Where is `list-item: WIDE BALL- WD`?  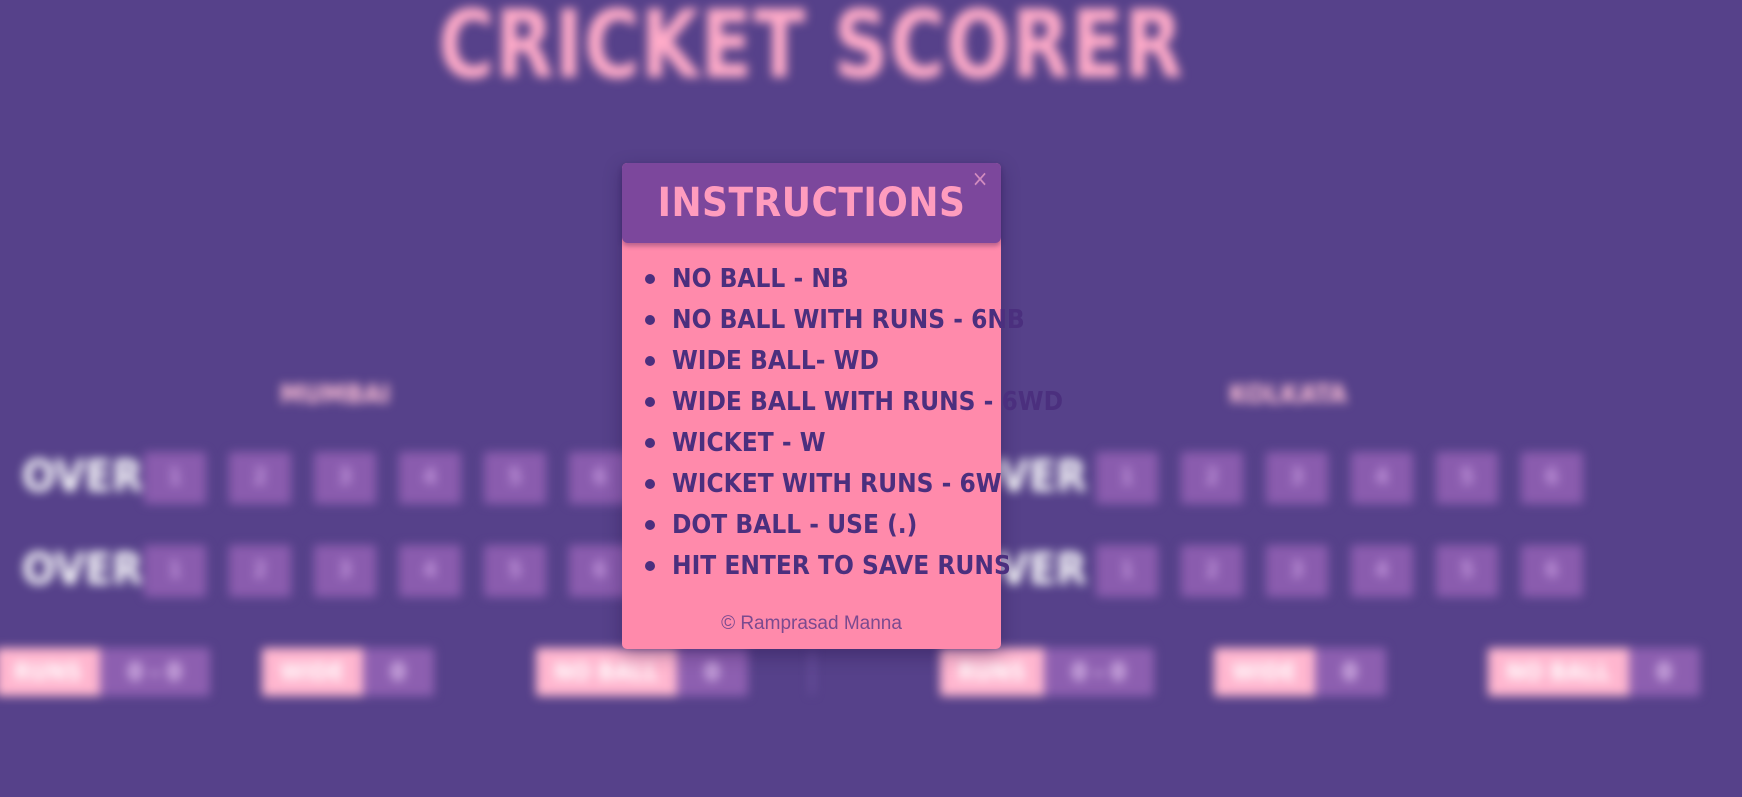
list-item: WIDE BALL- WD is located at coordinates (811, 361).